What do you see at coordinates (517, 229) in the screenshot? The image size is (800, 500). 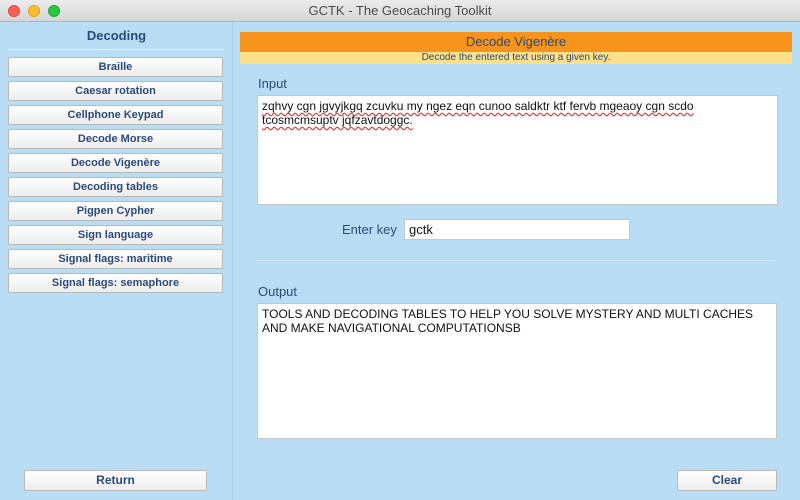 I see `key-input` at bounding box center [517, 229].